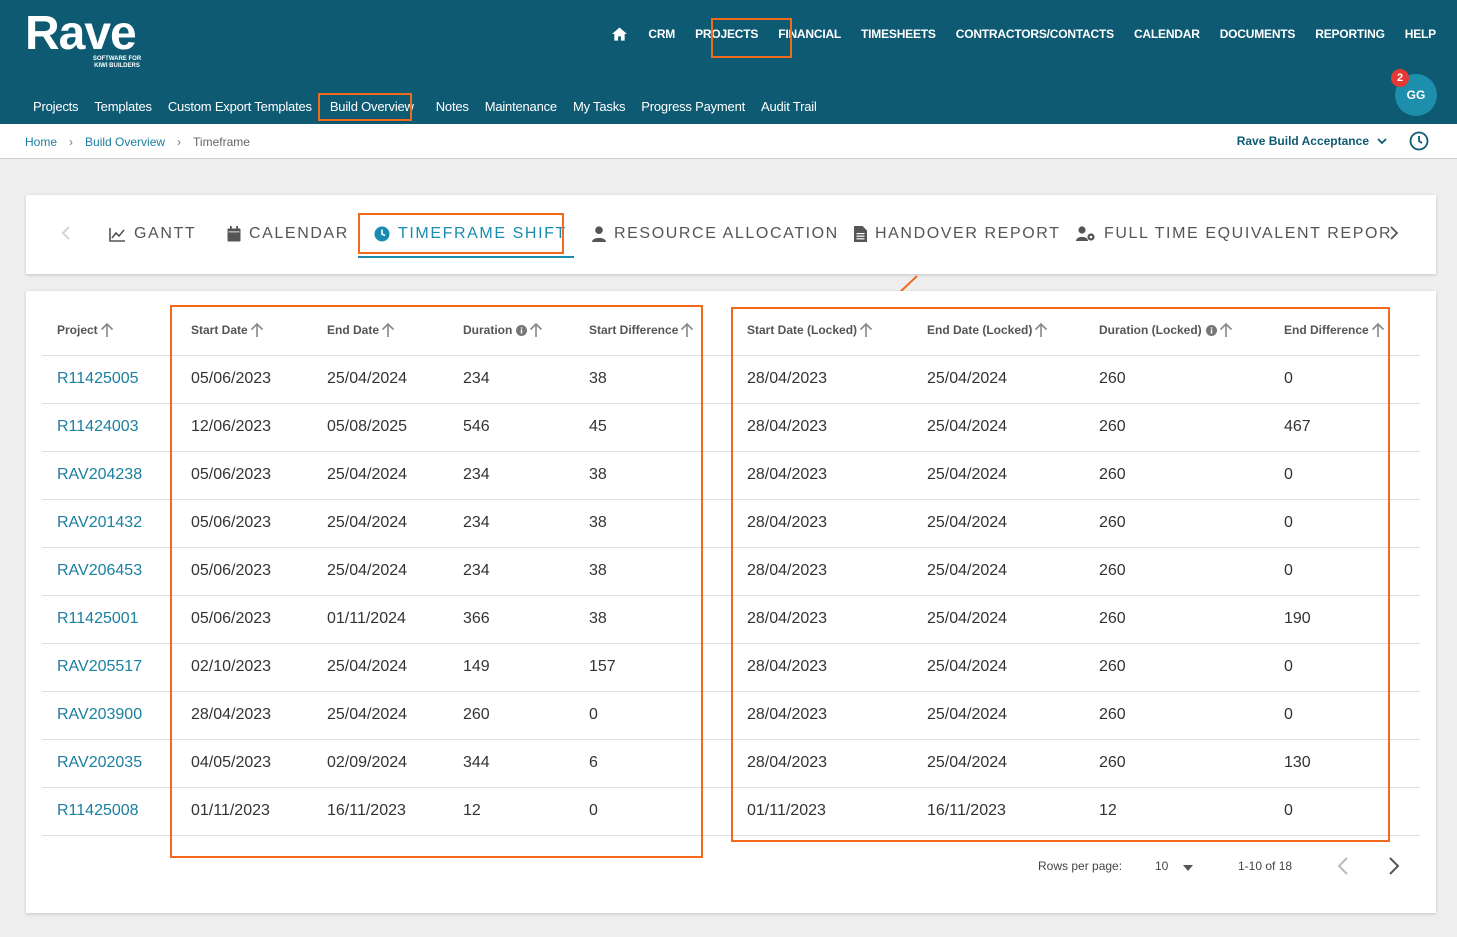 This screenshot has height=937, width=1457. I want to click on nav-timesheets: TIMESHEETS, so click(898, 34).